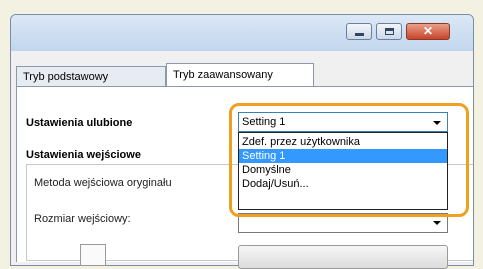 The image size is (483, 269). Describe the element at coordinates (103, 183) in the screenshot. I see `input-method-label: Metoda wejściowa oryginału` at that location.